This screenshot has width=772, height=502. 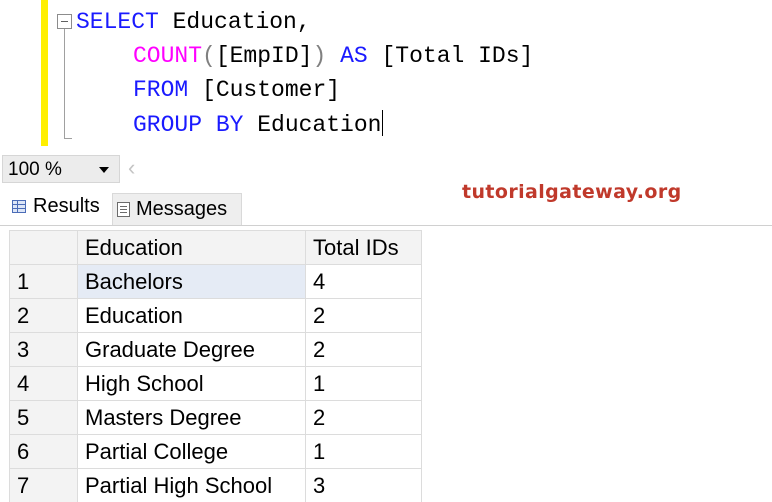 What do you see at coordinates (43, 383) in the screenshot?
I see `row-number: 4` at bounding box center [43, 383].